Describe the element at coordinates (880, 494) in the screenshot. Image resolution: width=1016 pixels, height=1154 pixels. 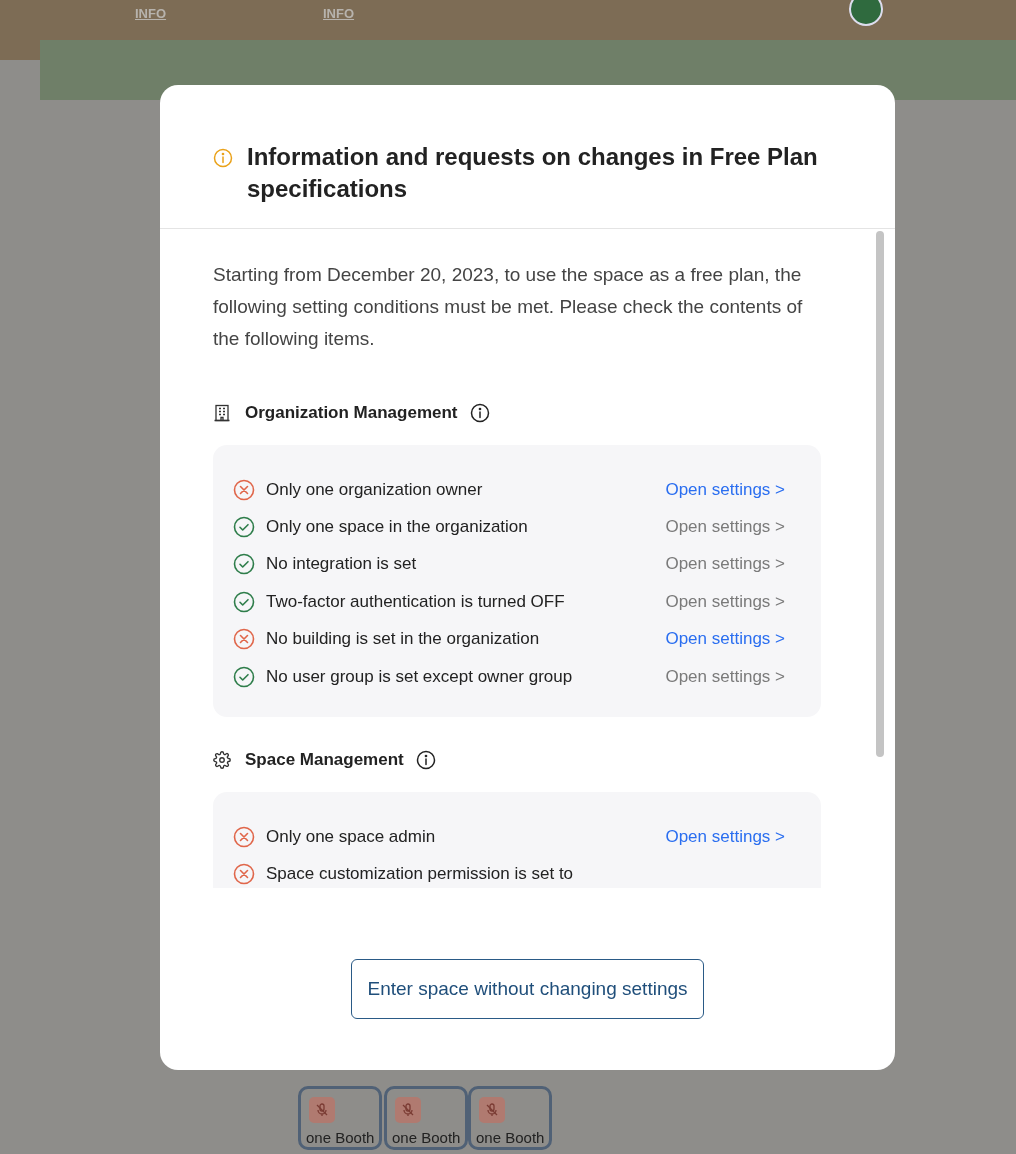
I see `scrollbar-thumb` at that location.